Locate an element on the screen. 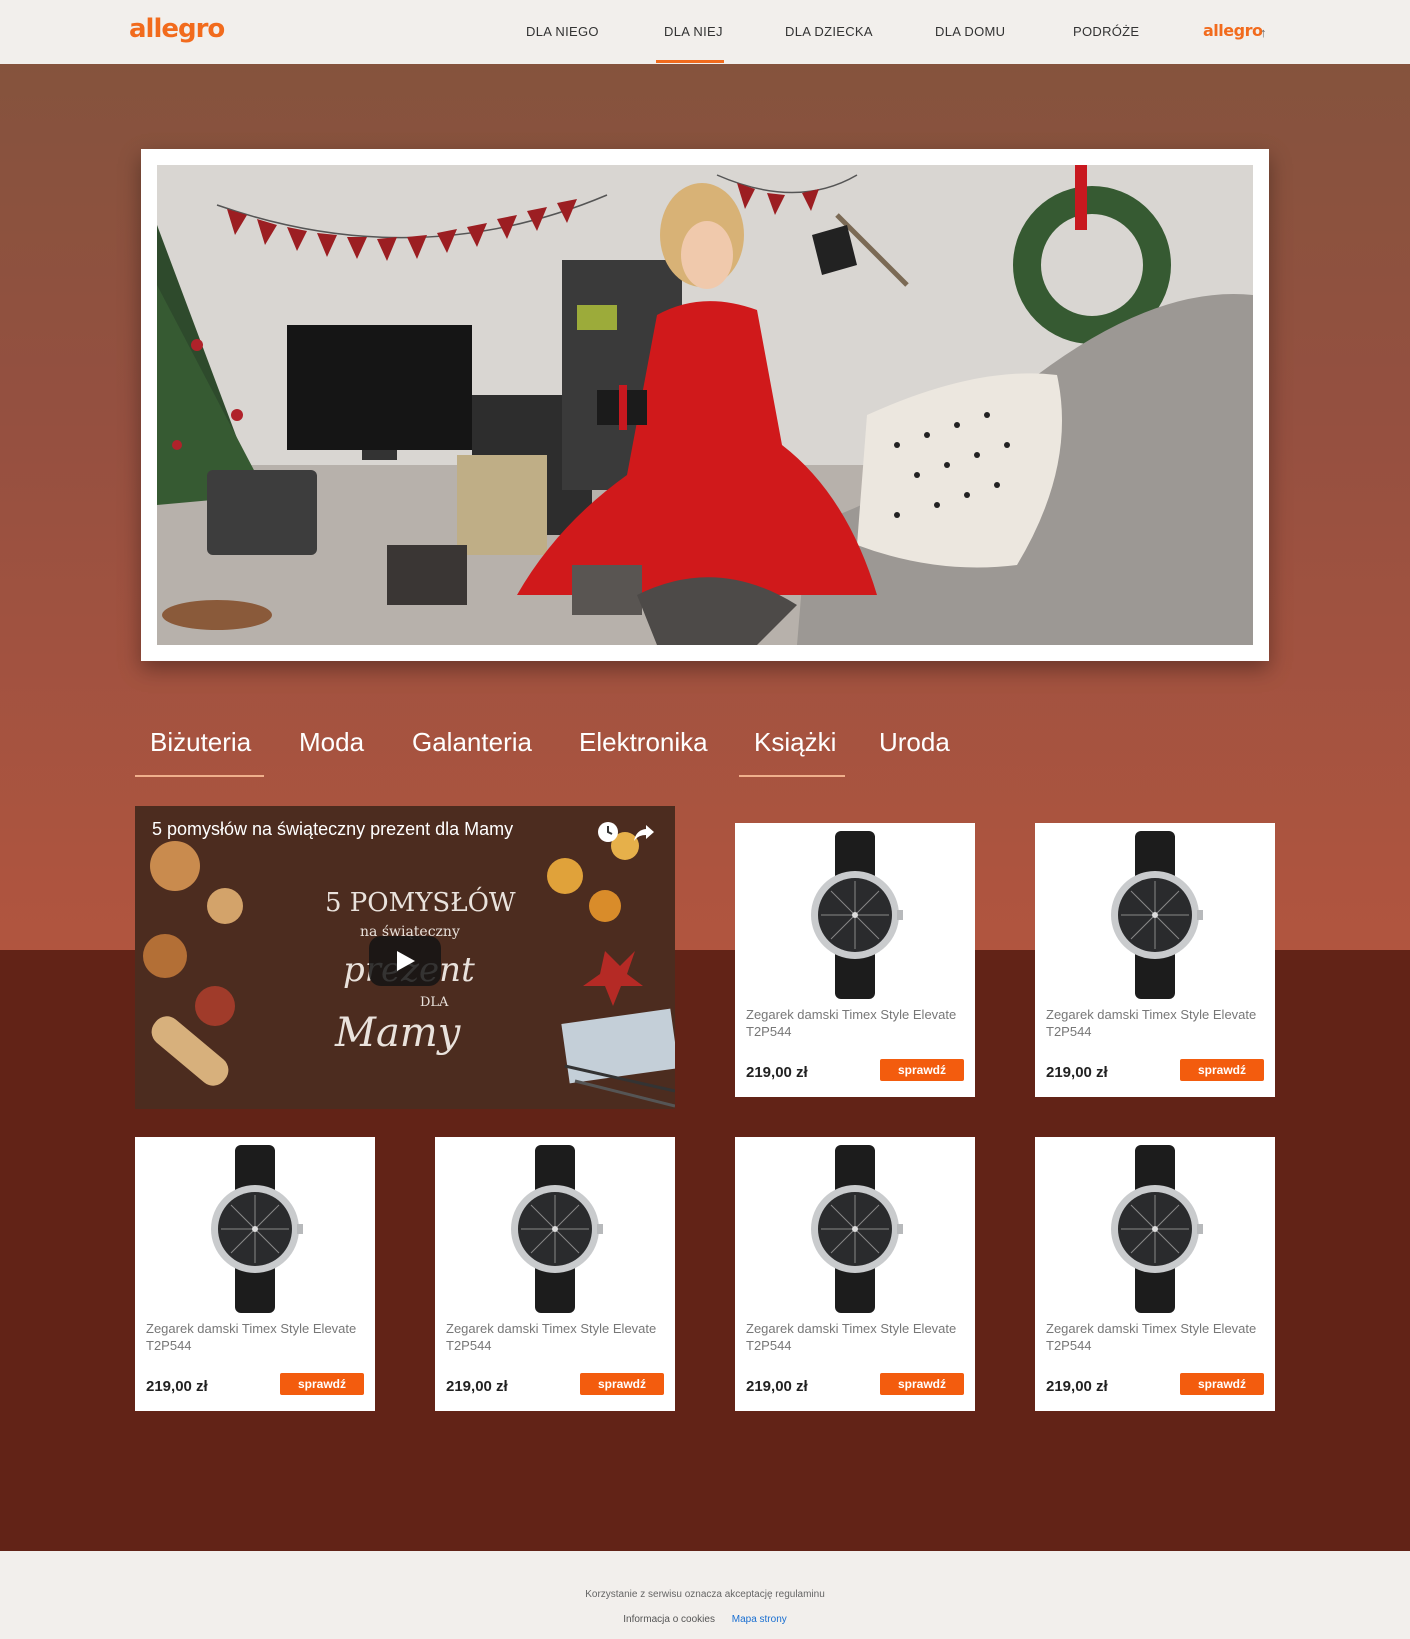 This screenshot has height=1639, width=1410. tab-elektronika: Elektronika is located at coordinates (643, 742).